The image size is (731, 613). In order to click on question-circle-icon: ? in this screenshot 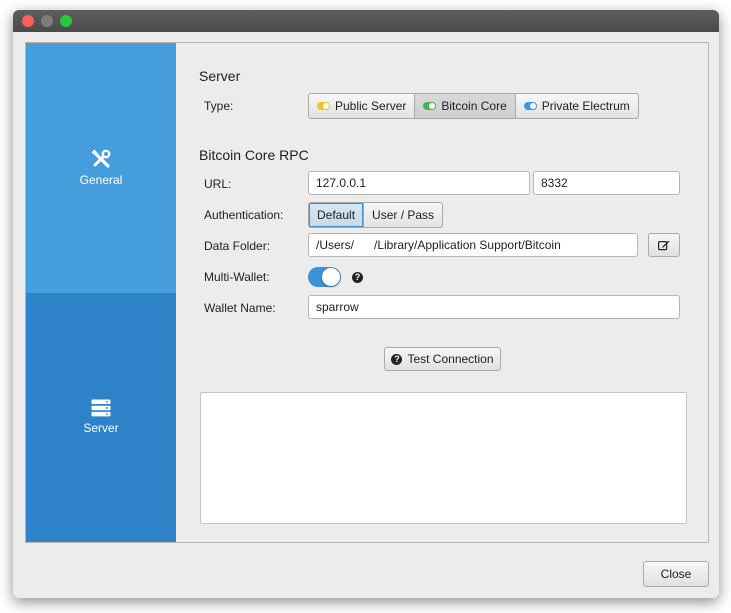, I will do `click(397, 359)`.